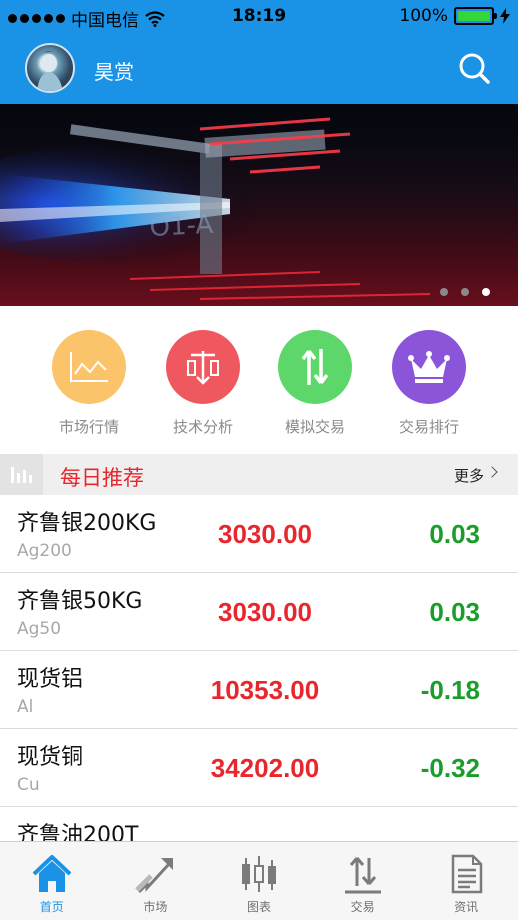  I want to click on bottom-tab-bar: 首页 市场 图表 交易 资讯, so click(259, 880).